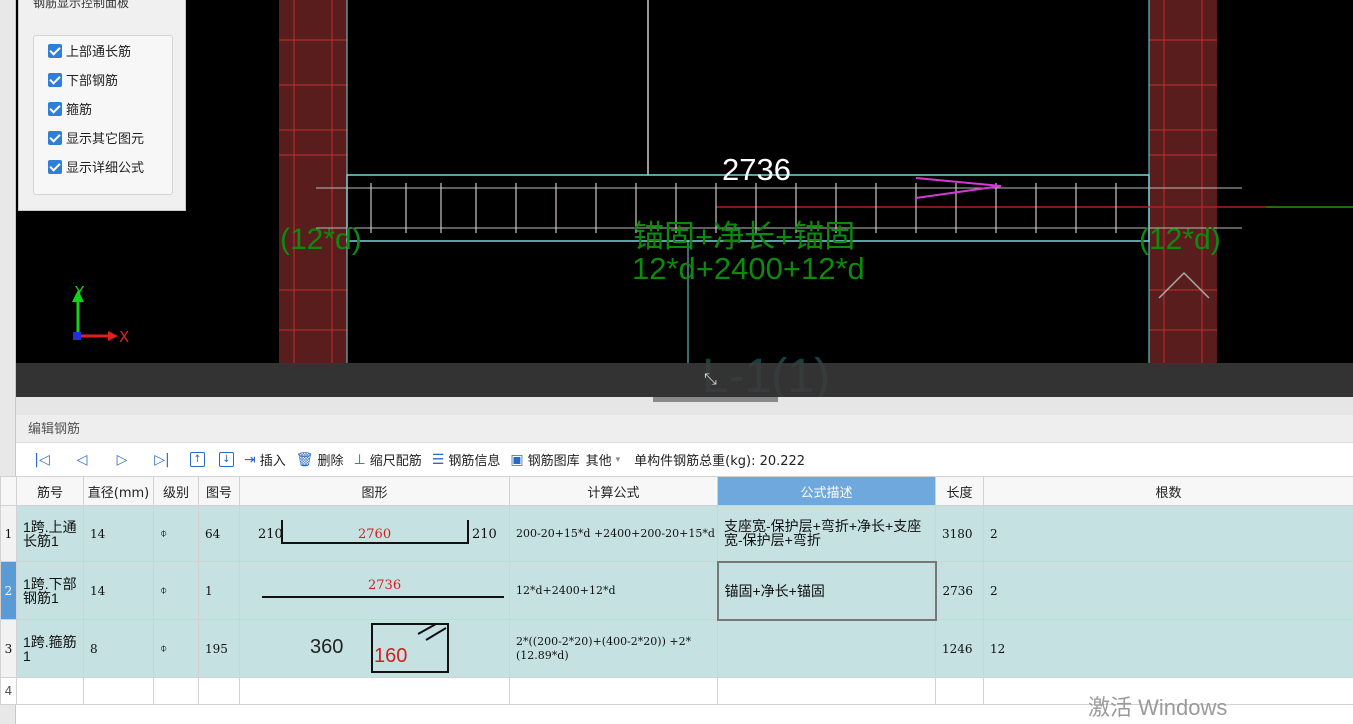 The height and width of the screenshot is (724, 1353). Describe the element at coordinates (1168, 491) in the screenshot. I see `col-count: 根数` at that location.